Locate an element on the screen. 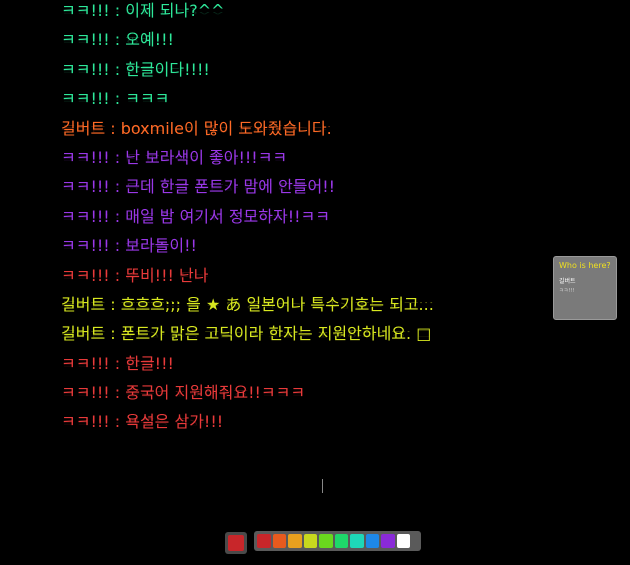  chat-message: ㅋㅋ!!! : 한글이다!!!! ㅋㅋ!!! : 한글이다!!!! is located at coordinates (301, 73).